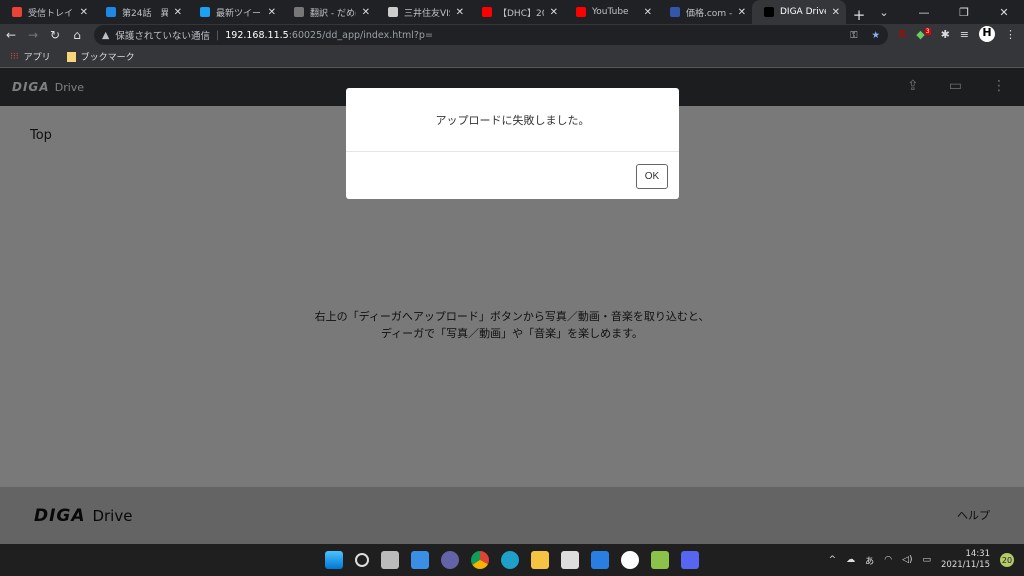 Image resolution: width=1024 pixels, height=576 pixels. I want to click on mail-icon, so click(600, 560).